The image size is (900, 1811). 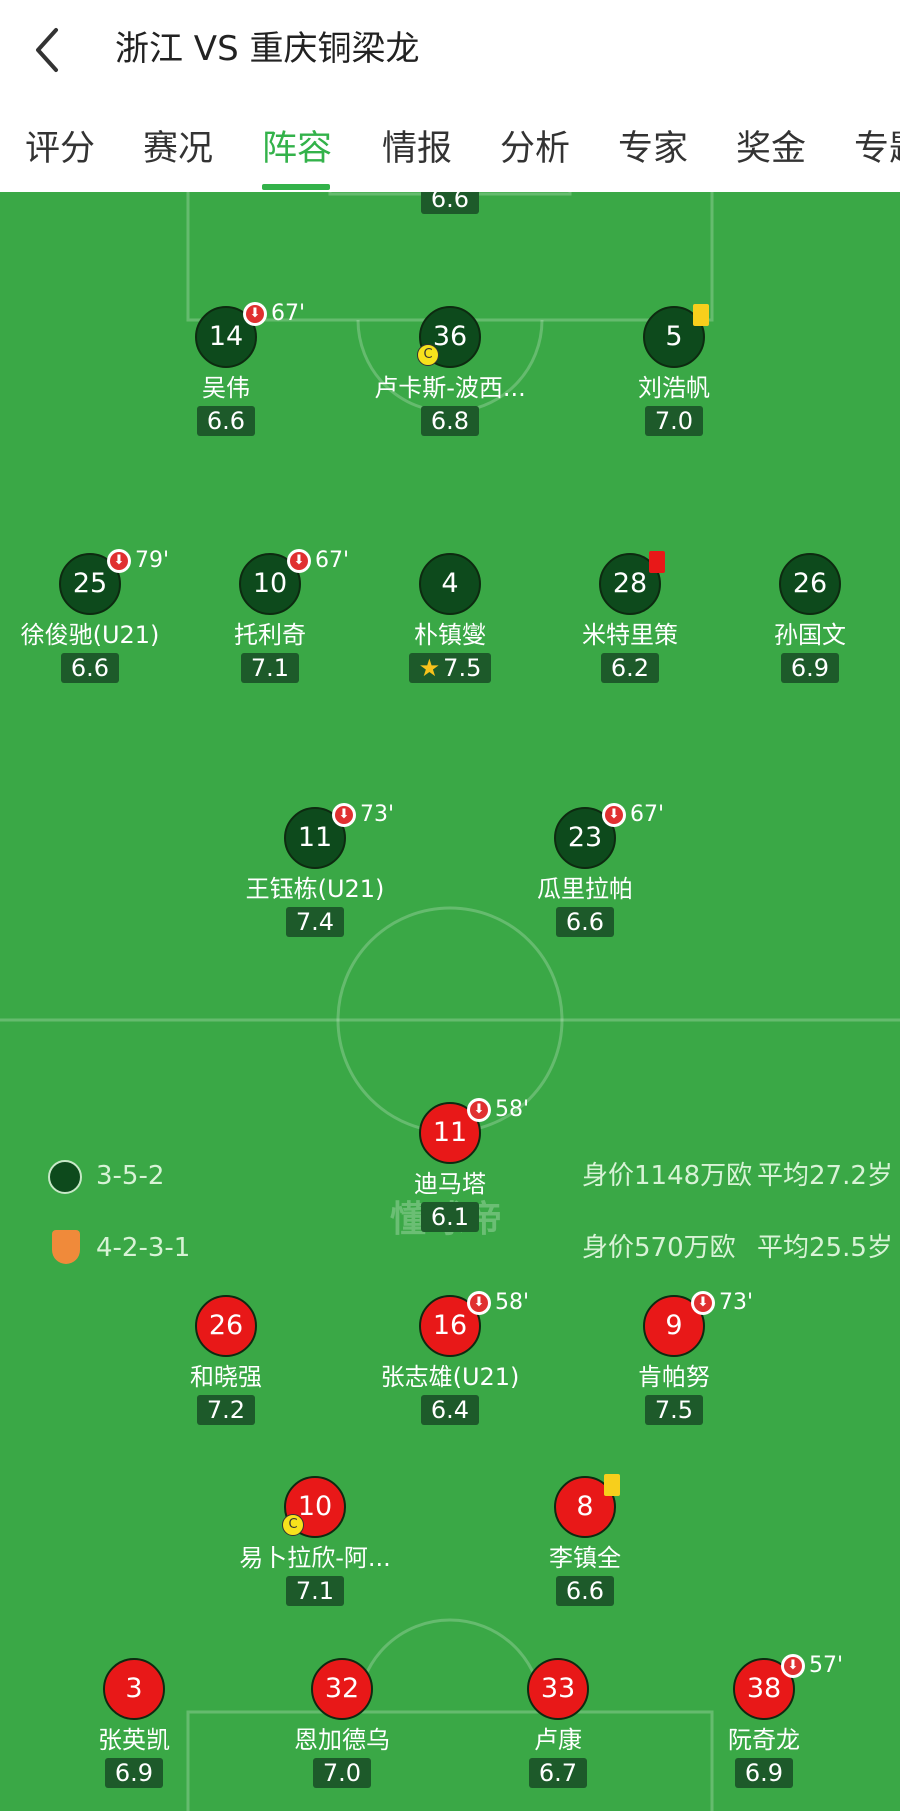 I want to click on rating-row: 6.6, so click(x=585, y=1590).